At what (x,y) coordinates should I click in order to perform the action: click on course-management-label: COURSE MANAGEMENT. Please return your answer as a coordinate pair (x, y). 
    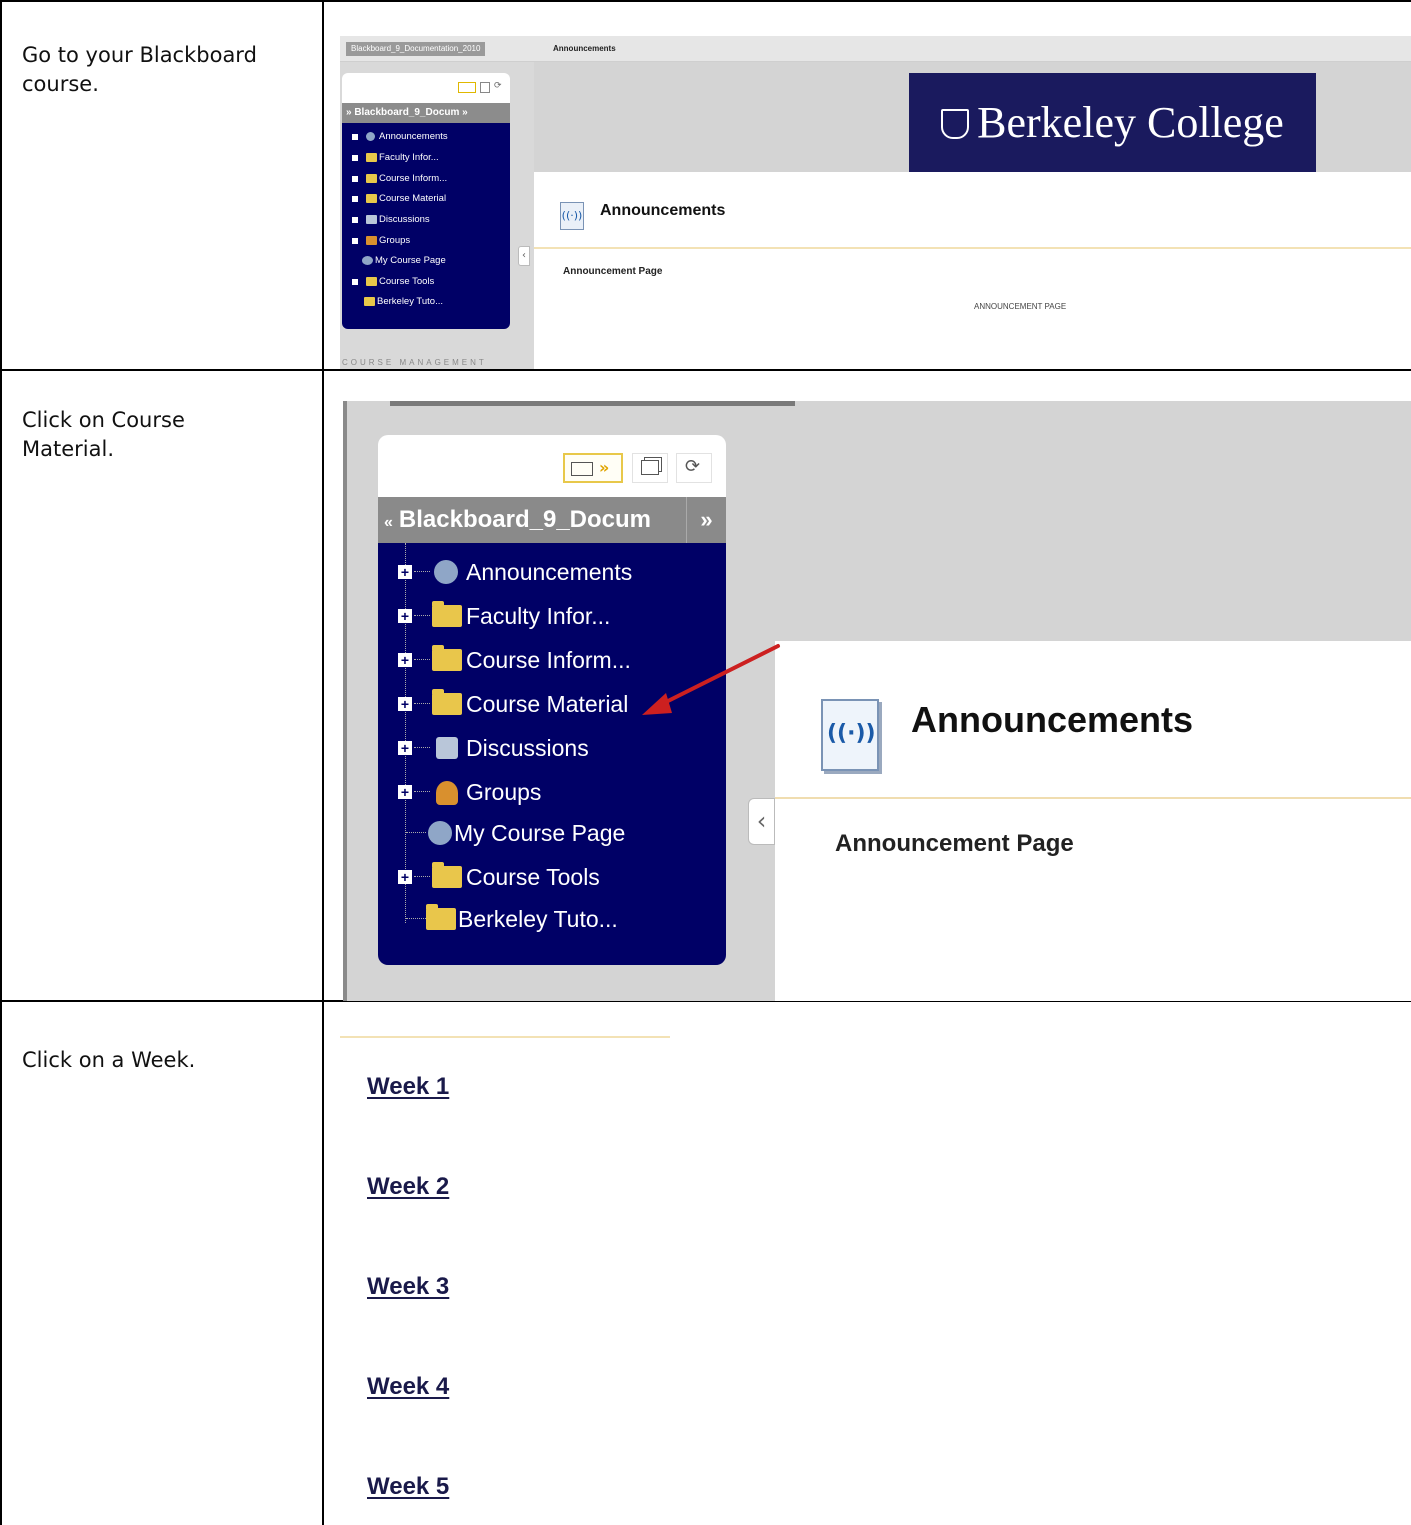
    Looking at the image, I should click on (414, 362).